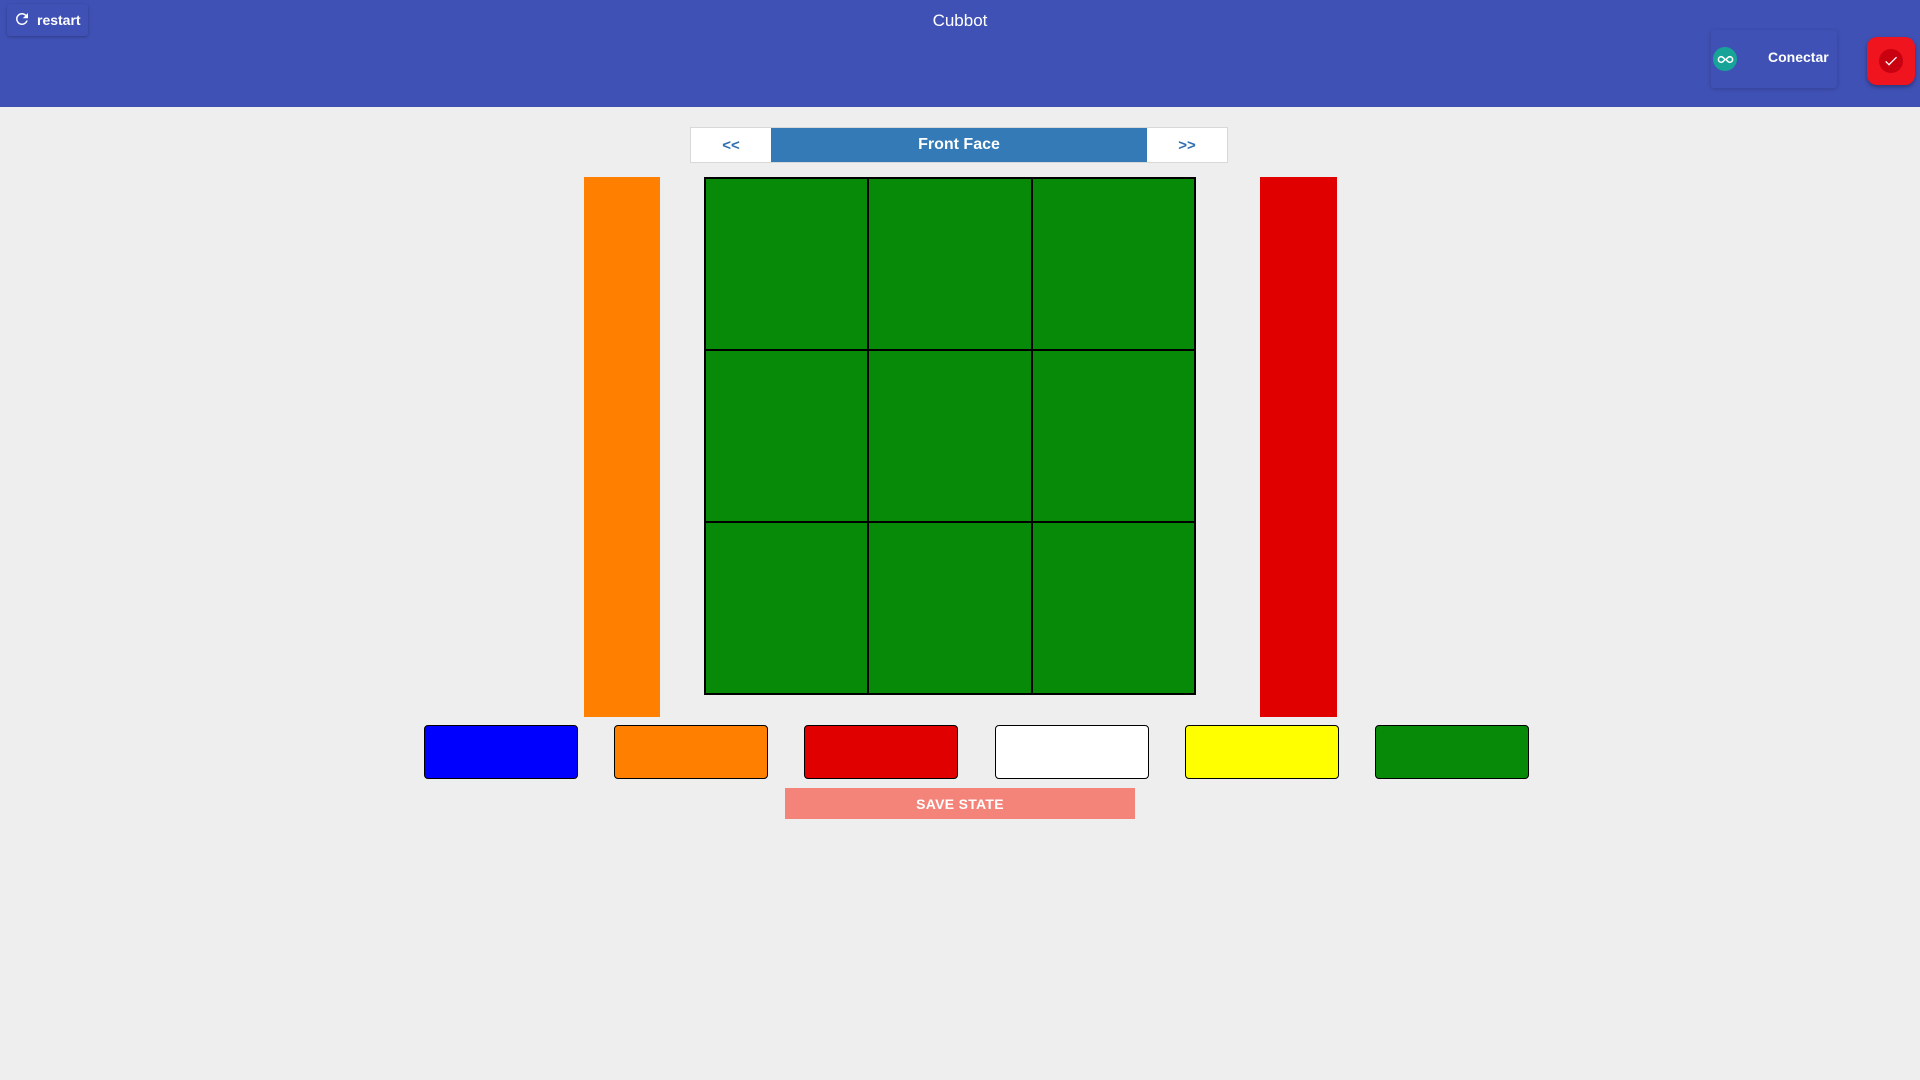 The image size is (1920, 1080). Describe the element at coordinates (1451, 752) in the screenshot. I see `color-swatch-green` at that location.